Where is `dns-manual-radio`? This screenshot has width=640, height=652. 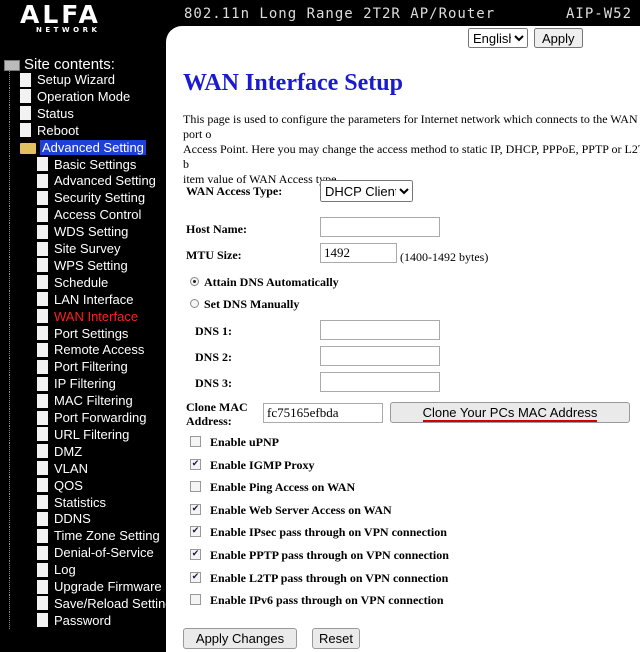
dns-manual-radio is located at coordinates (194, 303).